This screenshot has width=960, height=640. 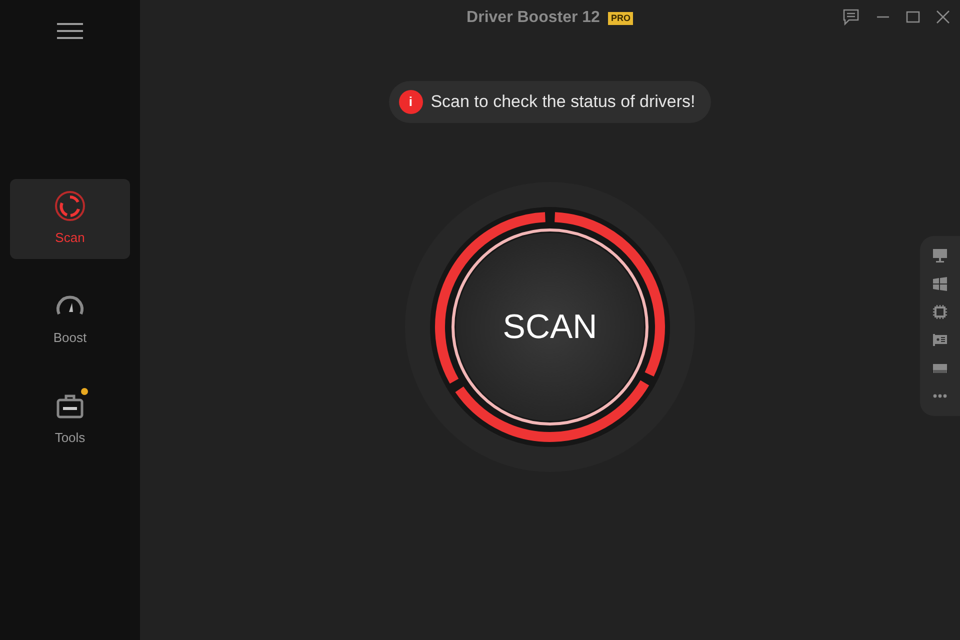 I want to click on close-icon, so click(x=943, y=17).